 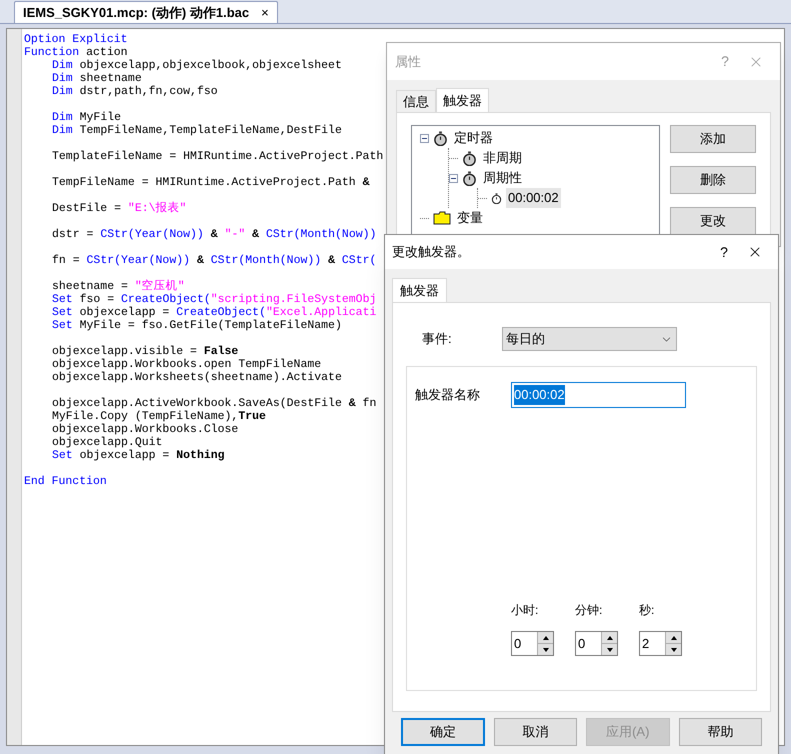 What do you see at coordinates (76, 52) in the screenshot?
I see `code-line: Function action` at bounding box center [76, 52].